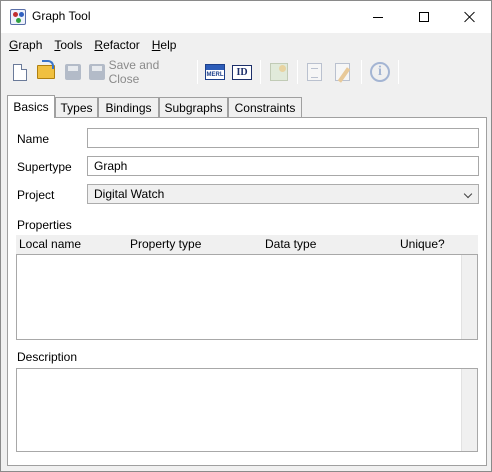 The width and height of the screenshot is (492, 472). What do you see at coordinates (50, 244) in the screenshot?
I see `column-local-name: Local name` at bounding box center [50, 244].